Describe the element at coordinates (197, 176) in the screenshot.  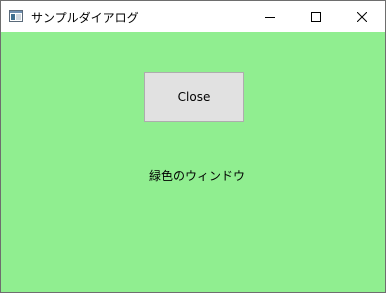
I see `green-window-label: 緑色のウィンドウ` at that location.